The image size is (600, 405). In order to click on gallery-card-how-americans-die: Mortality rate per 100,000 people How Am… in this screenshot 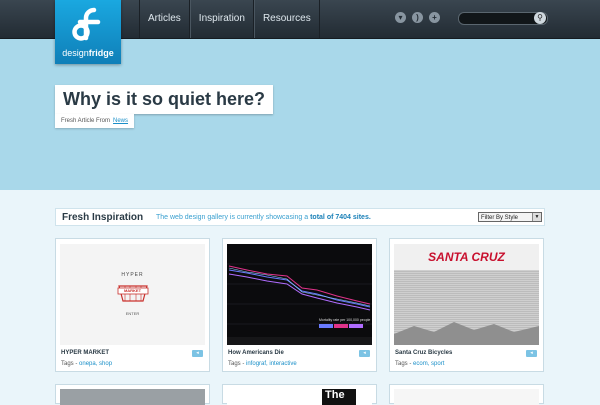, I will do `click(299, 305)`.